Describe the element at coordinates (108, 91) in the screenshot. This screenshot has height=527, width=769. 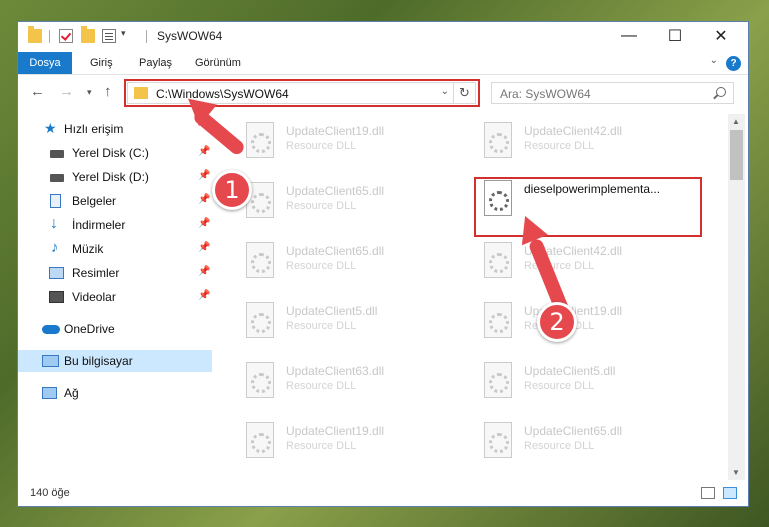
I see `up-arrow-icon: ↑` at that location.